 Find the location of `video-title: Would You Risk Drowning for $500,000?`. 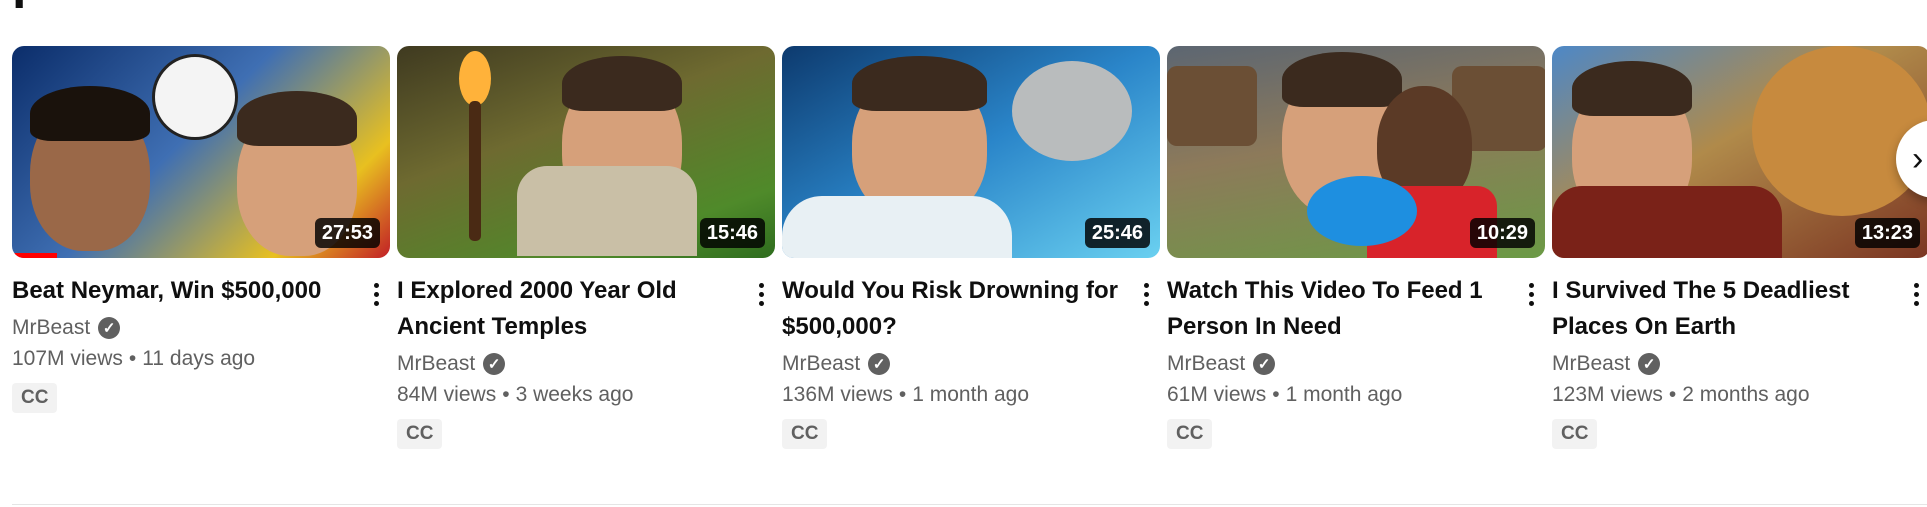

video-title: Would You Risk Drowning for $500,000? is located at coordinates (971, 309).